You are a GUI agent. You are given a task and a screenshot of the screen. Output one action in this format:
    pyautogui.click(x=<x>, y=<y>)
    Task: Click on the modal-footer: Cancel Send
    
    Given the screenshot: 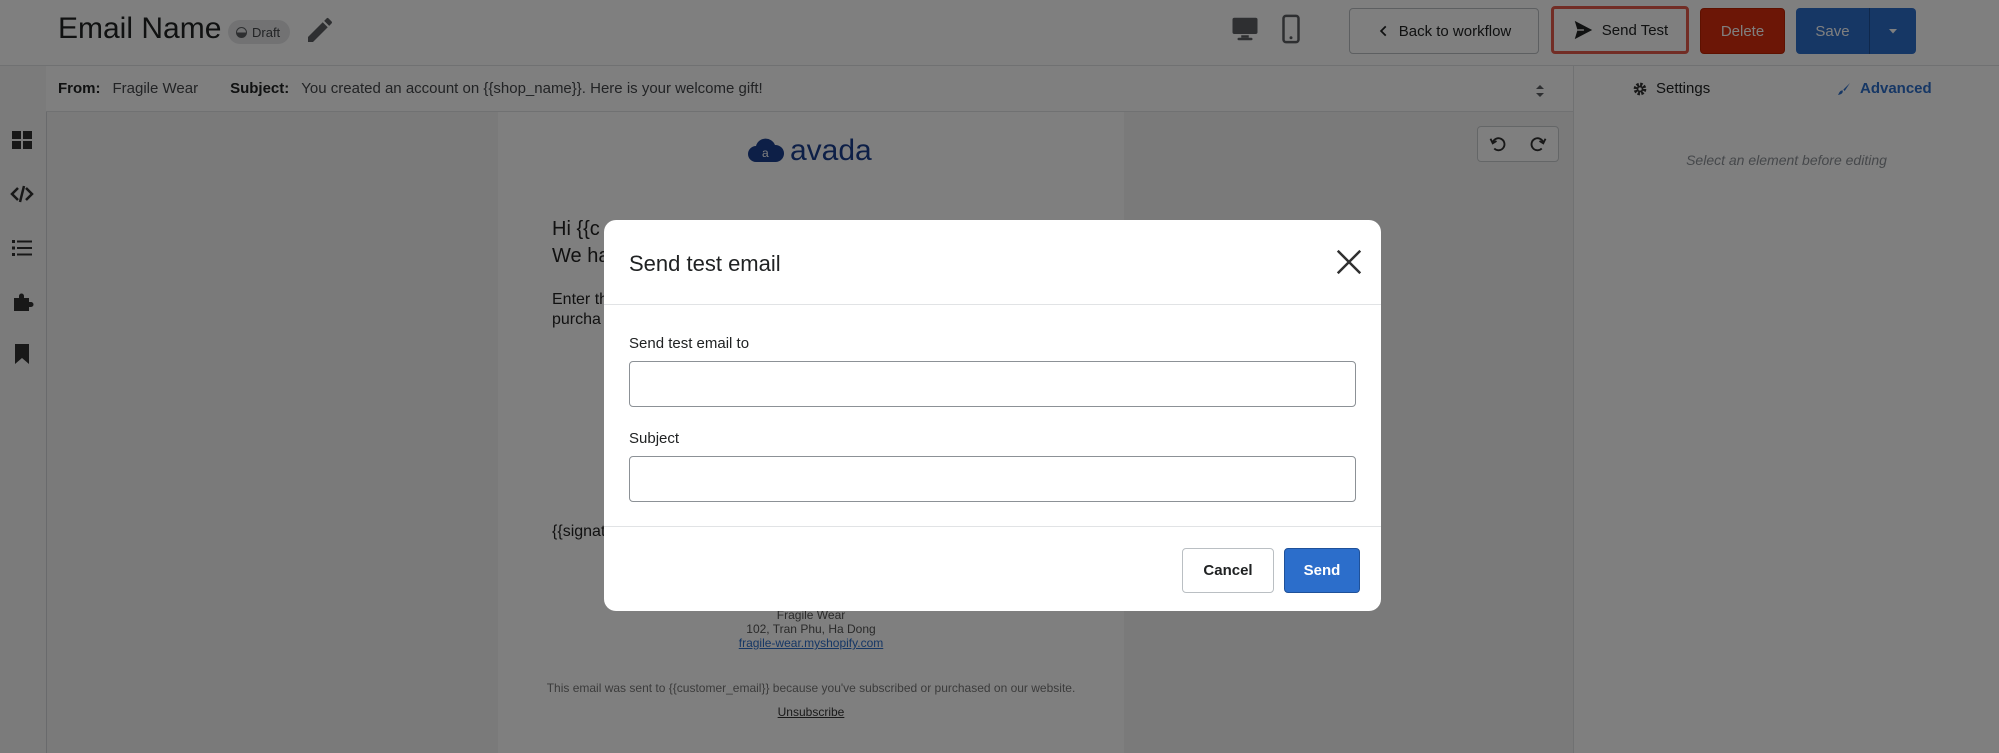 What is the action you would take?
    pyautogui.click(x=992, y=568)
    